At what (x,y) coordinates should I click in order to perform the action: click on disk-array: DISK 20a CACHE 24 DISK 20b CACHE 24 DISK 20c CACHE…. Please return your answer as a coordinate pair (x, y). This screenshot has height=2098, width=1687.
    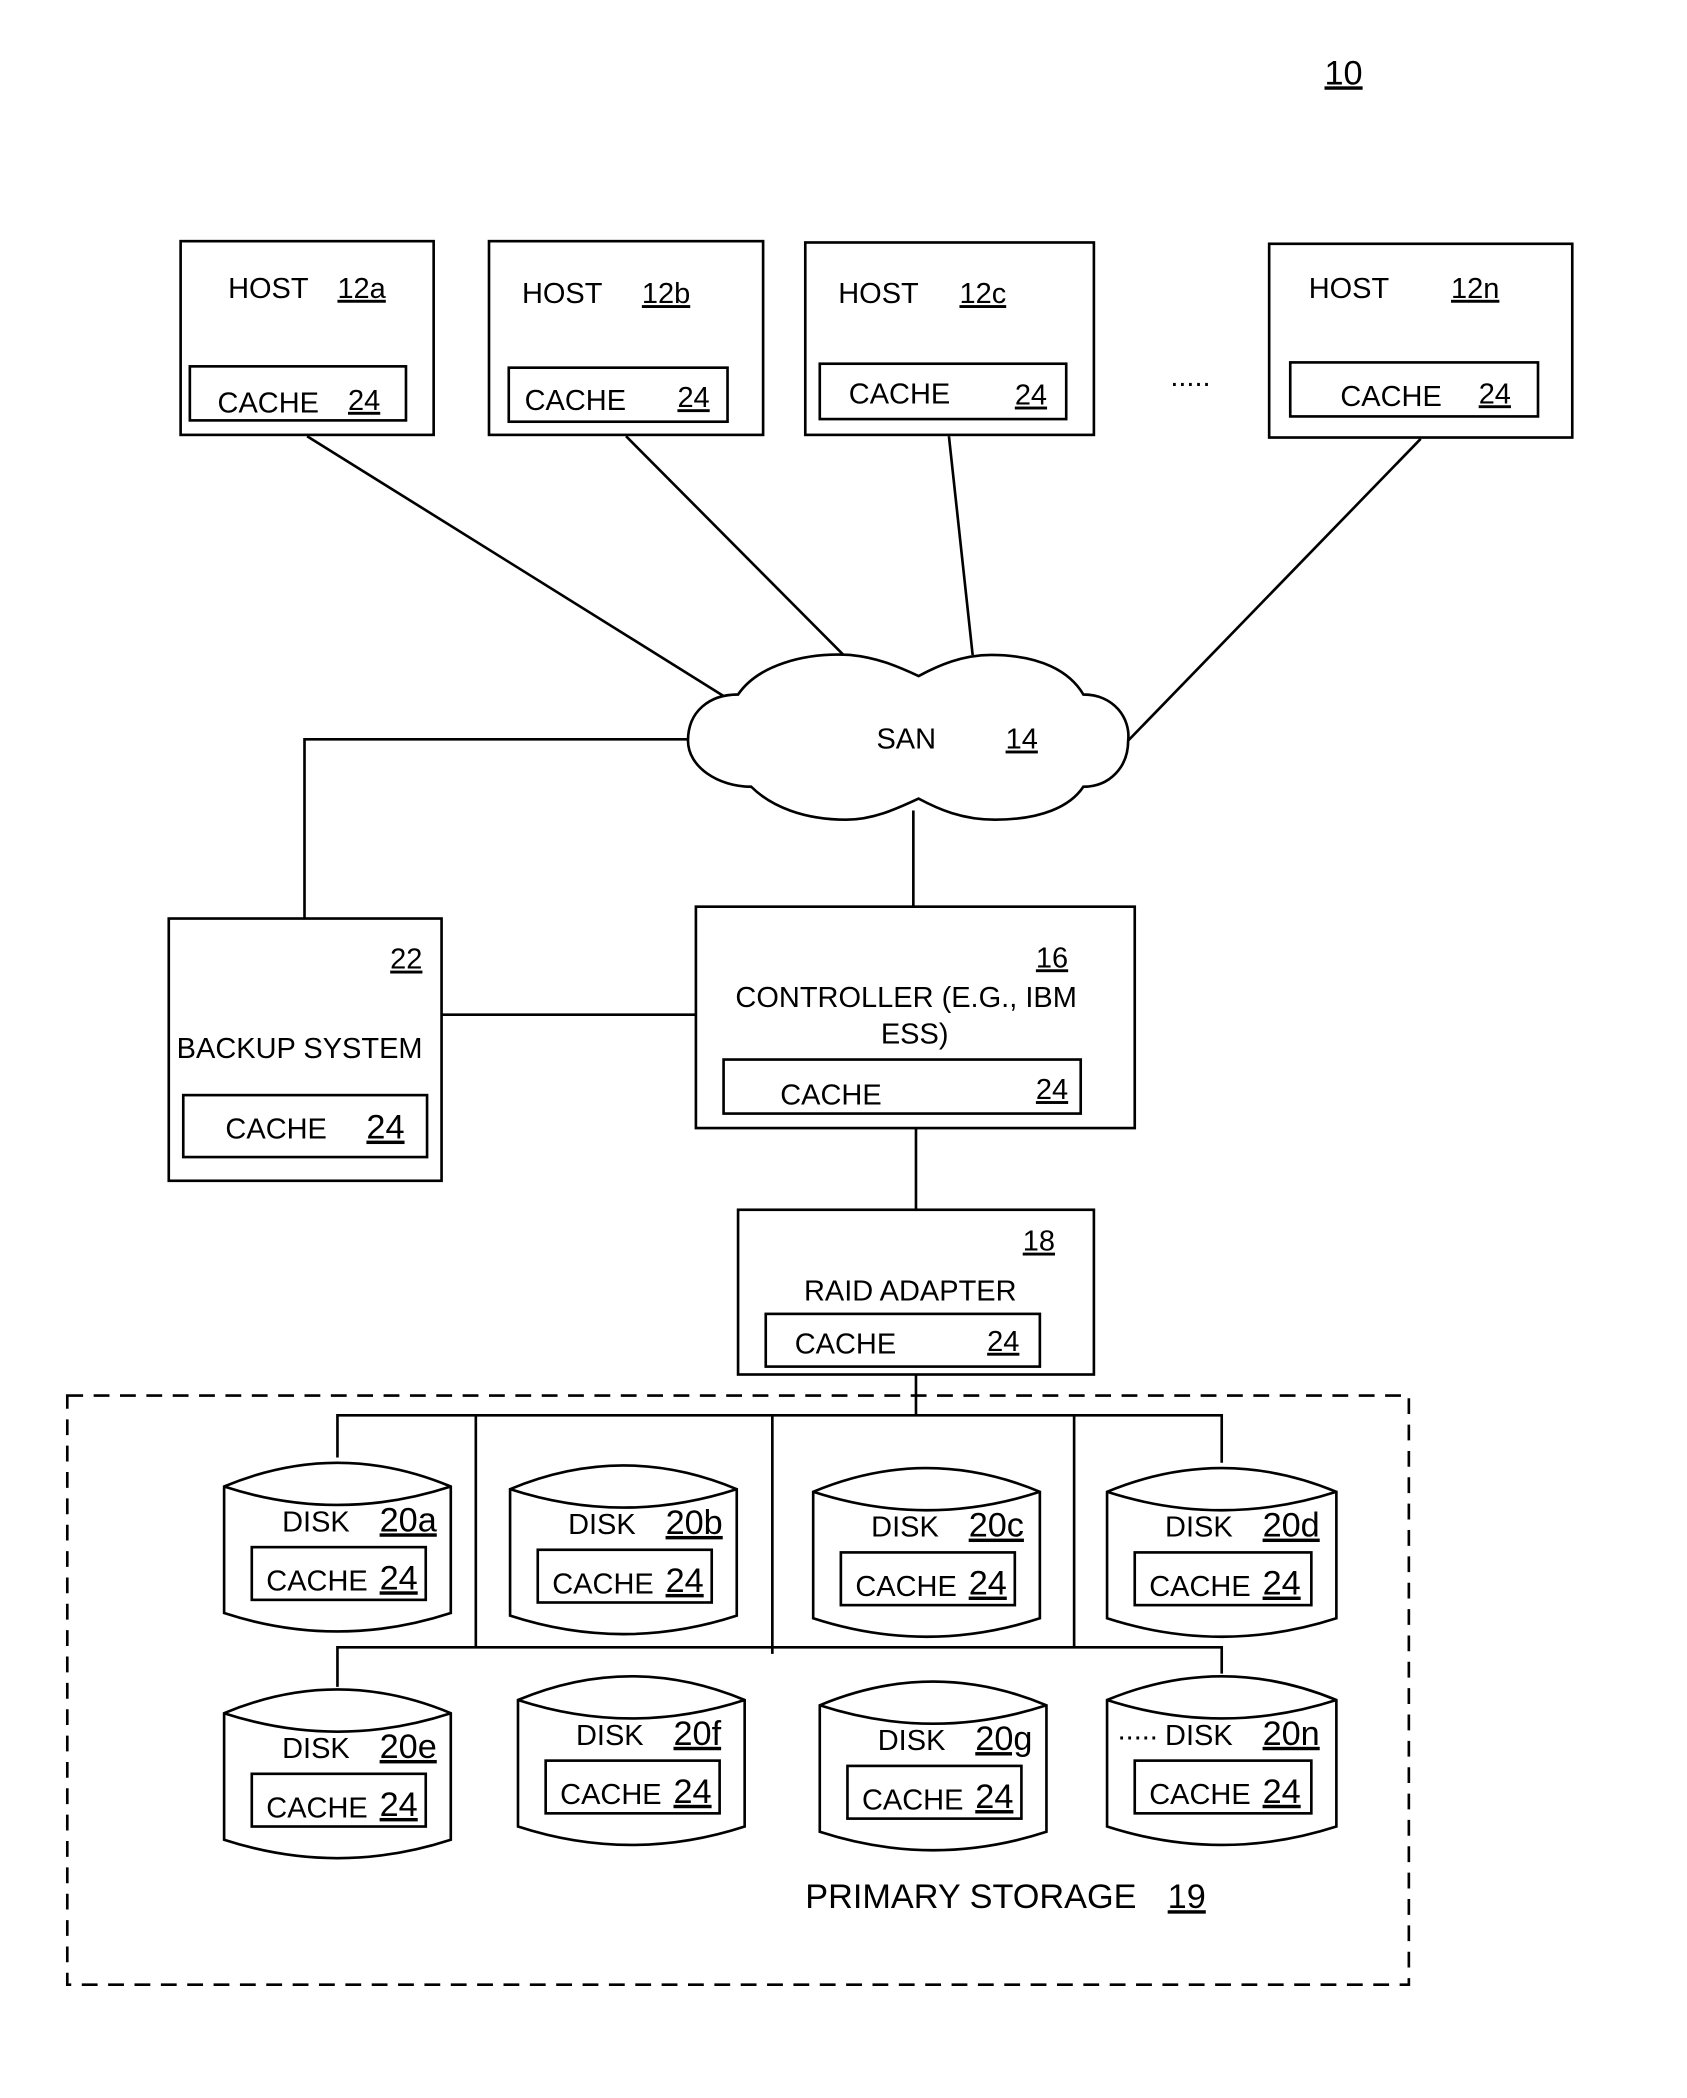
    Looking at the image, I should click on (780, 1660).